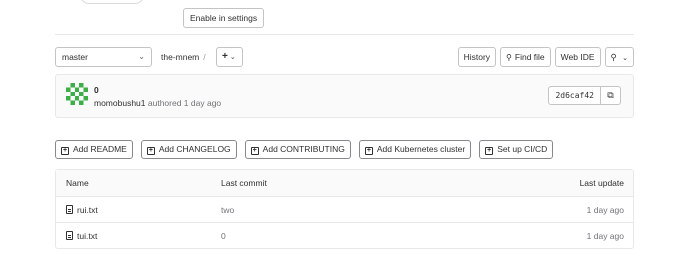  What do you see at coordinates (574, 95) in the screenshot?
I see `commit-sha-button: 2d6caf42` at bounding box center [574, 95].